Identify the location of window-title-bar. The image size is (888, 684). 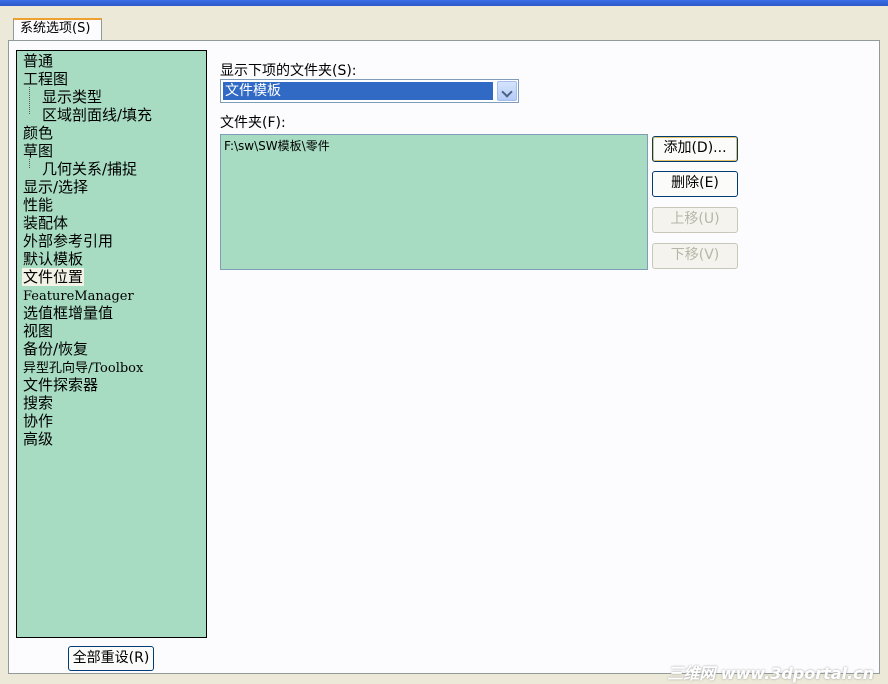
(444, 3).